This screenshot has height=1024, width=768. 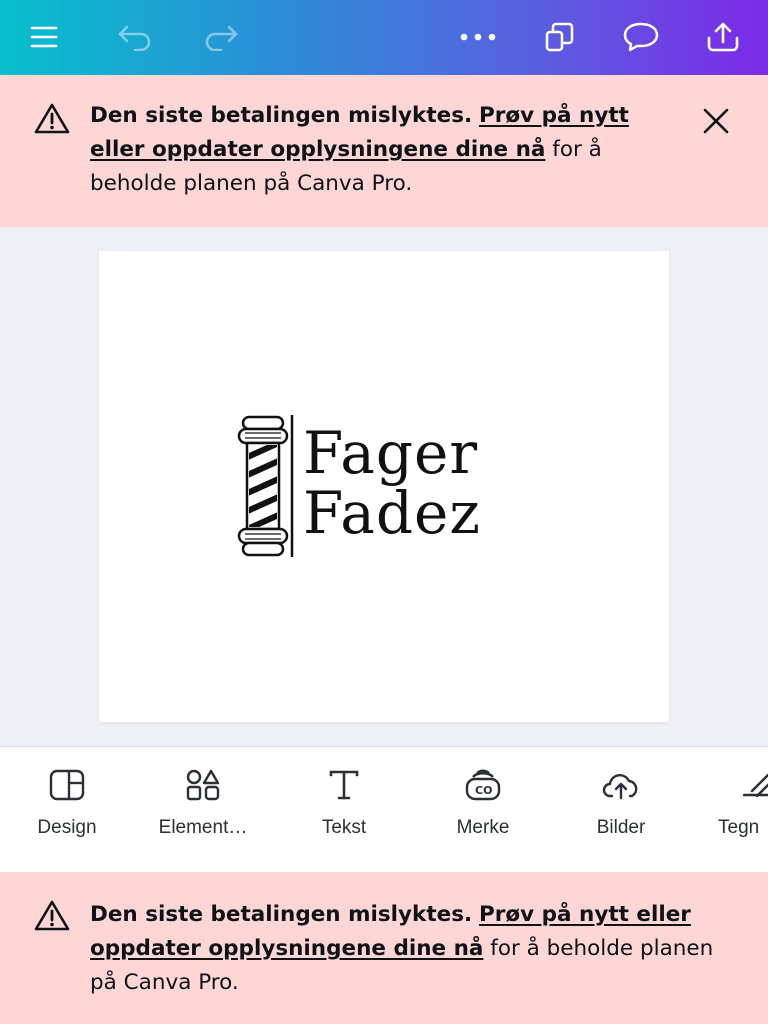 I want to click on undo-button, so click(x=135, y=37).